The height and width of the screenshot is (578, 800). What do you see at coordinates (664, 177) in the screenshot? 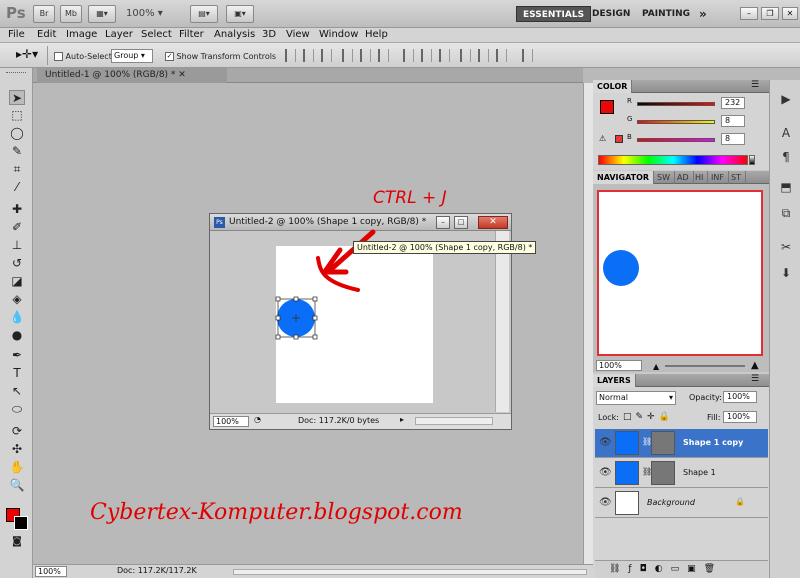
I see `swatches-tab: SW` at bounding box center [664, 177].